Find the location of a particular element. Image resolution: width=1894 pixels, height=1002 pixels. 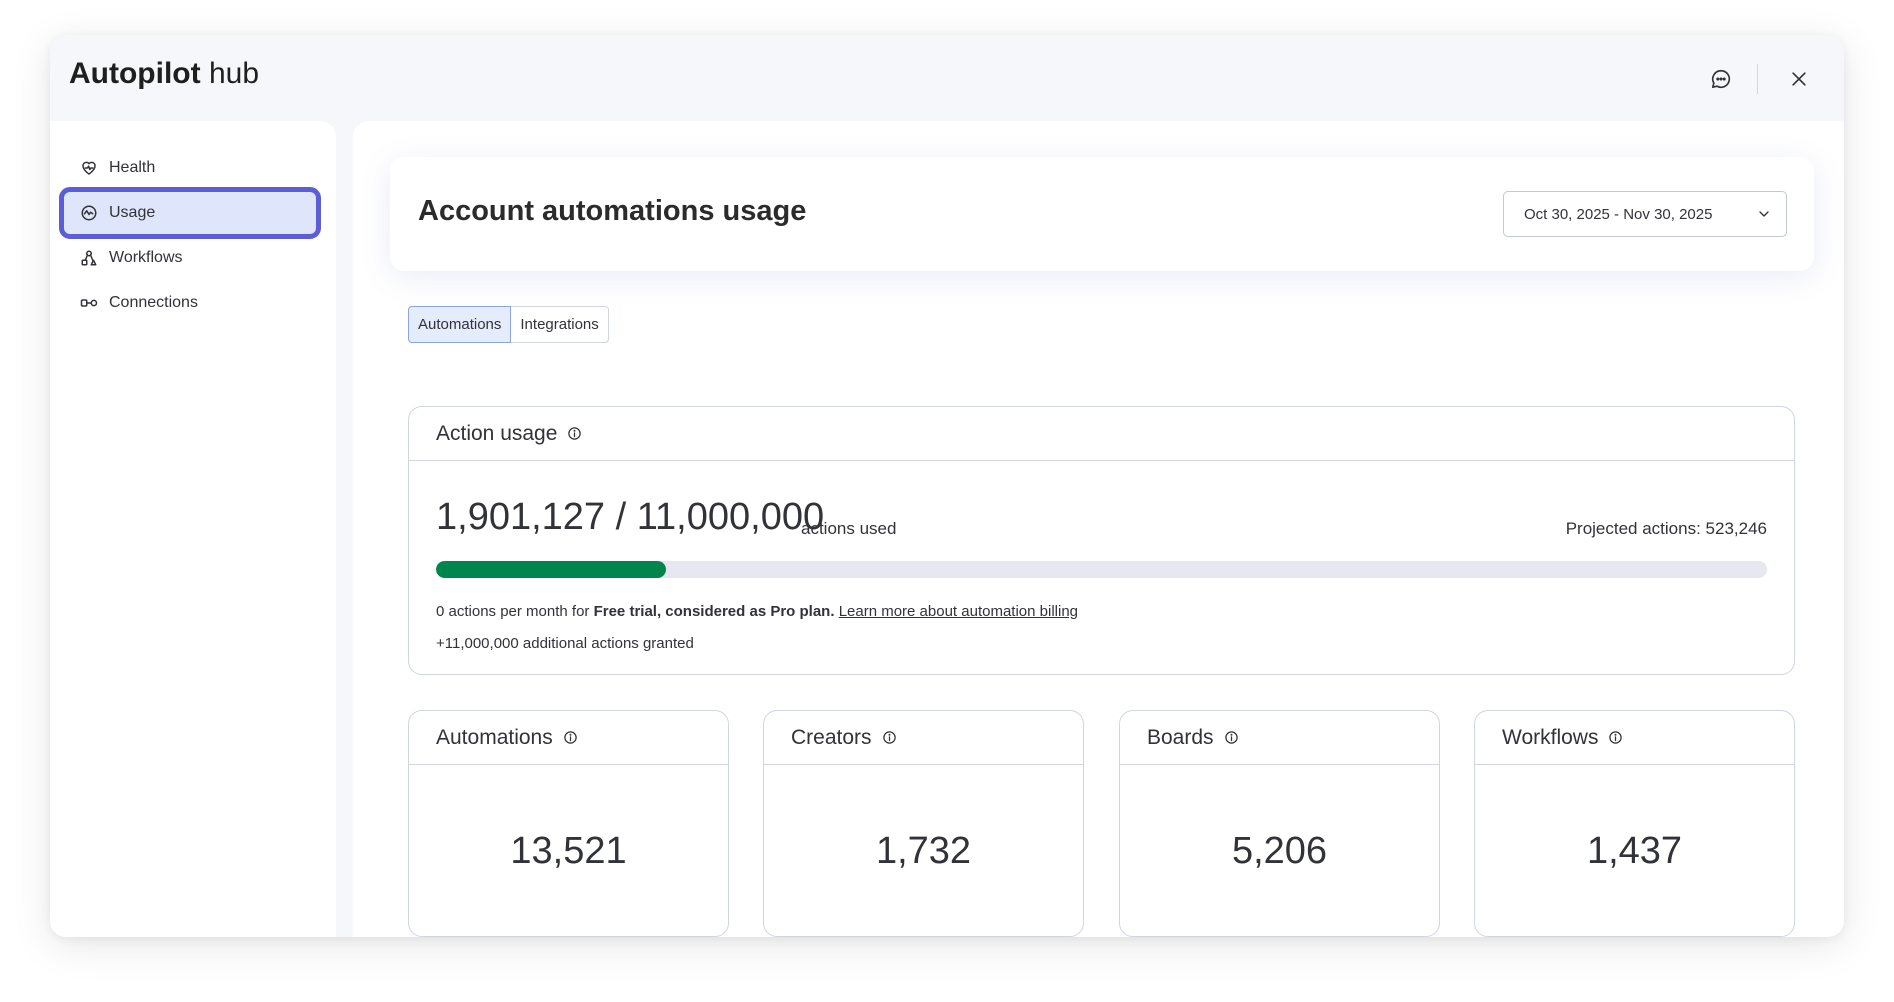

projected-actions: Projected actions: 523,246 is located at coordinates (1666, 528).